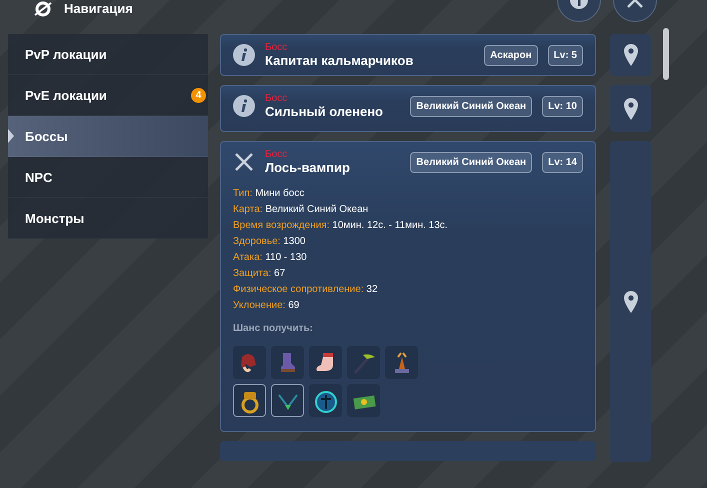 This screenshot has width=707, height=488. I want to click on close-icon, so click(244, 162).